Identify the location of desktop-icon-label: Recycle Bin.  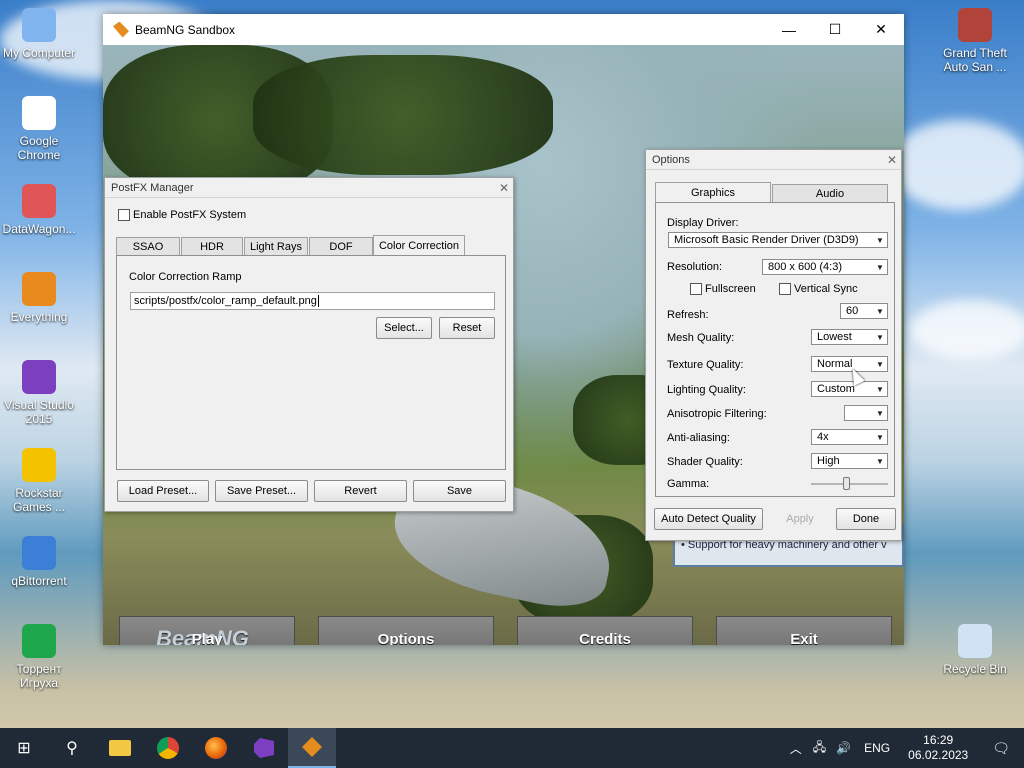
(975, 669).